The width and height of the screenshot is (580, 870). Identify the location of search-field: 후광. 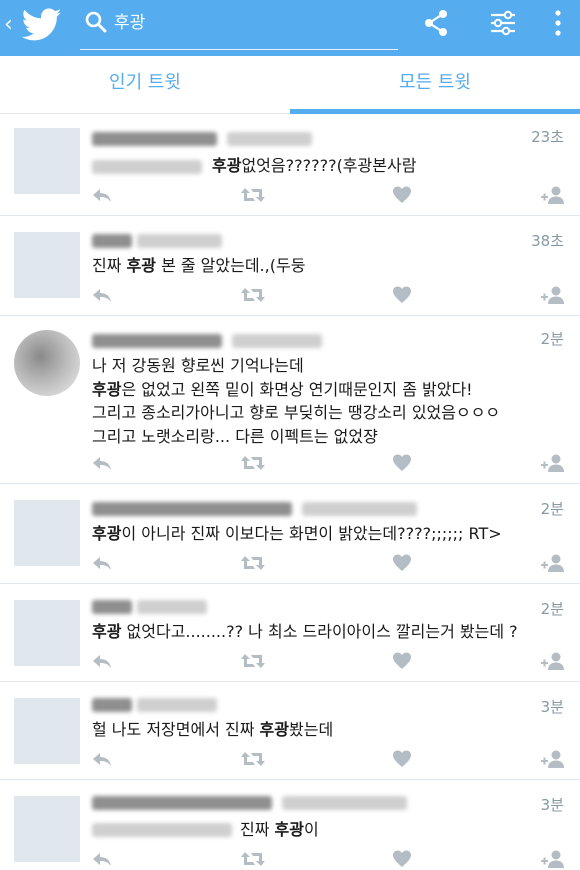
(239, 28).